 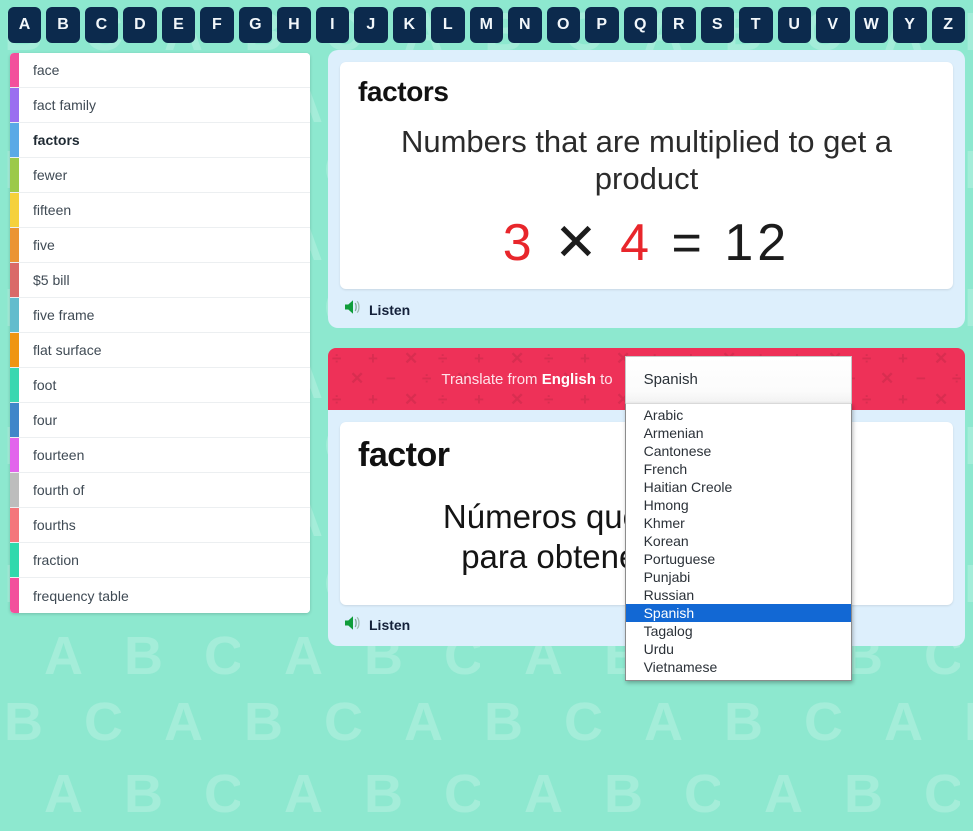 What do you see at coordinates (738, 523) in the screenshot?
I see `language-option: Khmer` at bounding box center [738, 523].